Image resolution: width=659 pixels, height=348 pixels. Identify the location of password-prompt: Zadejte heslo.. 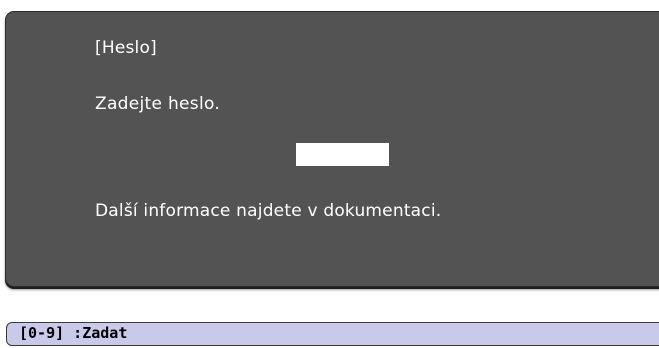
(158, 104).